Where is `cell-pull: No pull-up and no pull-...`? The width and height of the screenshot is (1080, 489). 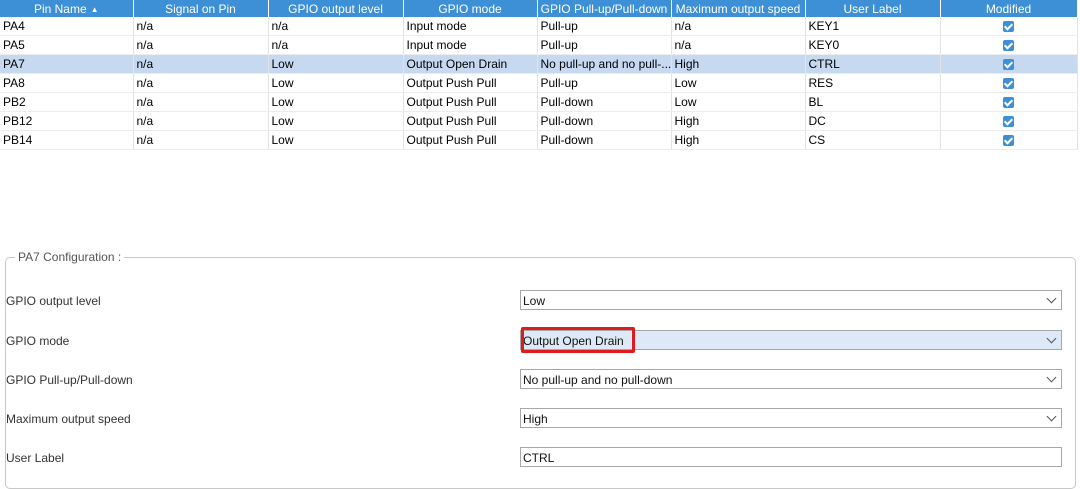 cell-pull: No pull-up and no pull-... is located at coordinates (604, 64).